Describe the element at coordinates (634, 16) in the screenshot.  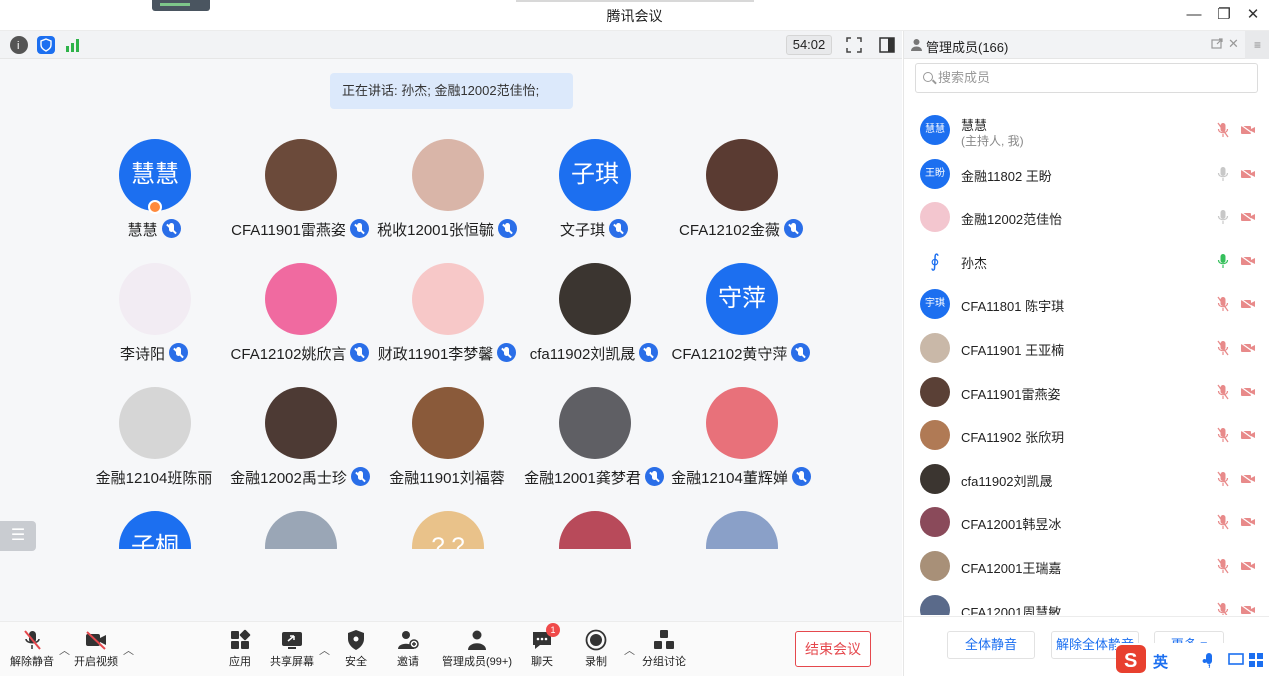
I see `window-title: 腾讯会议` at that location.